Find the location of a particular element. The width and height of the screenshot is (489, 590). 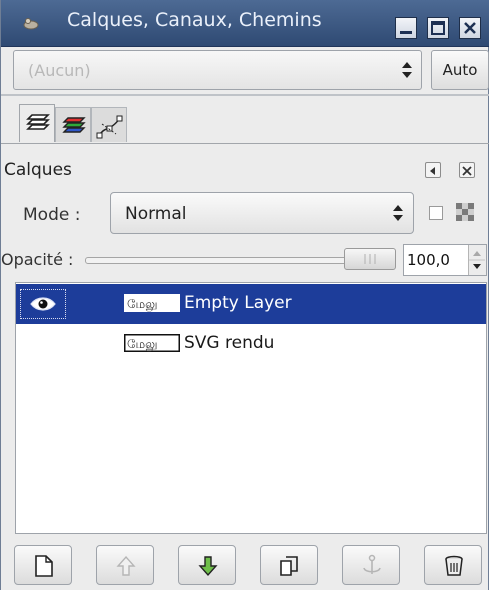

spin-arrows is located at coordinates (477, 260).